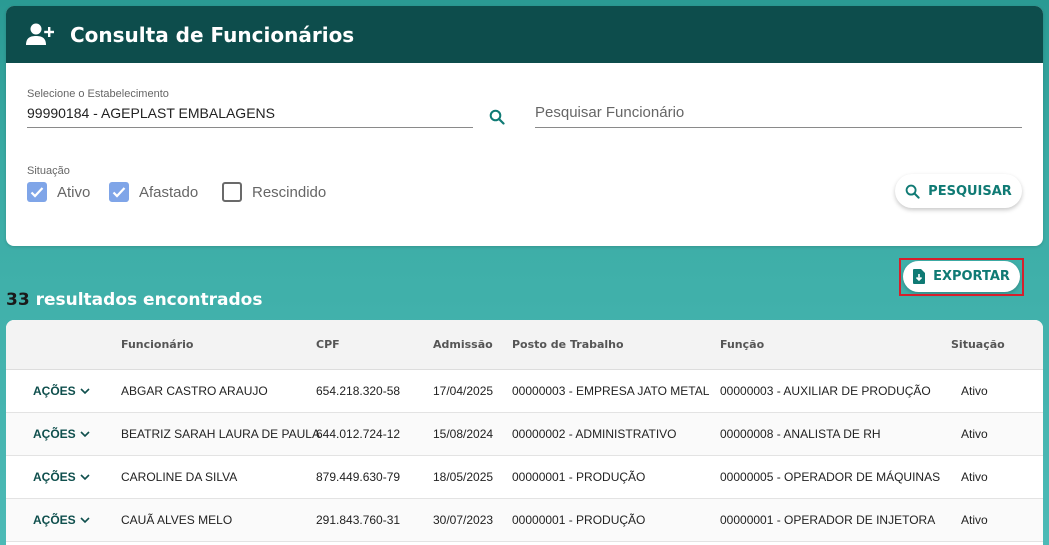  I want to click on cell-cpf: 879.449.630-79, so click(358, 477).